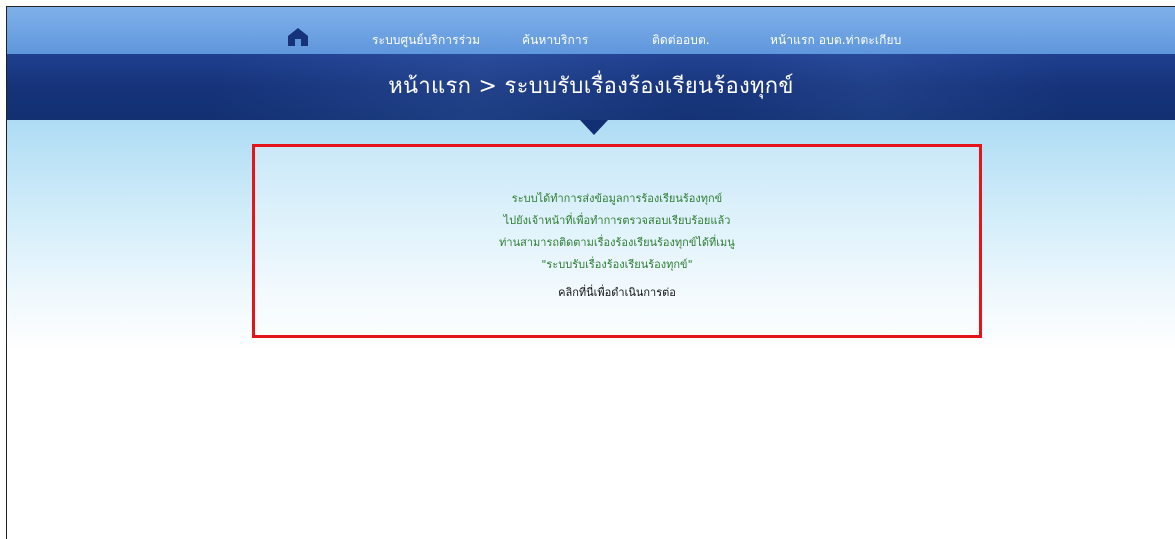  Describe the element at coordinates (555, 40) in the screenshot. I see `nav-link-search-services: ค้นหาบริการ` at that location.